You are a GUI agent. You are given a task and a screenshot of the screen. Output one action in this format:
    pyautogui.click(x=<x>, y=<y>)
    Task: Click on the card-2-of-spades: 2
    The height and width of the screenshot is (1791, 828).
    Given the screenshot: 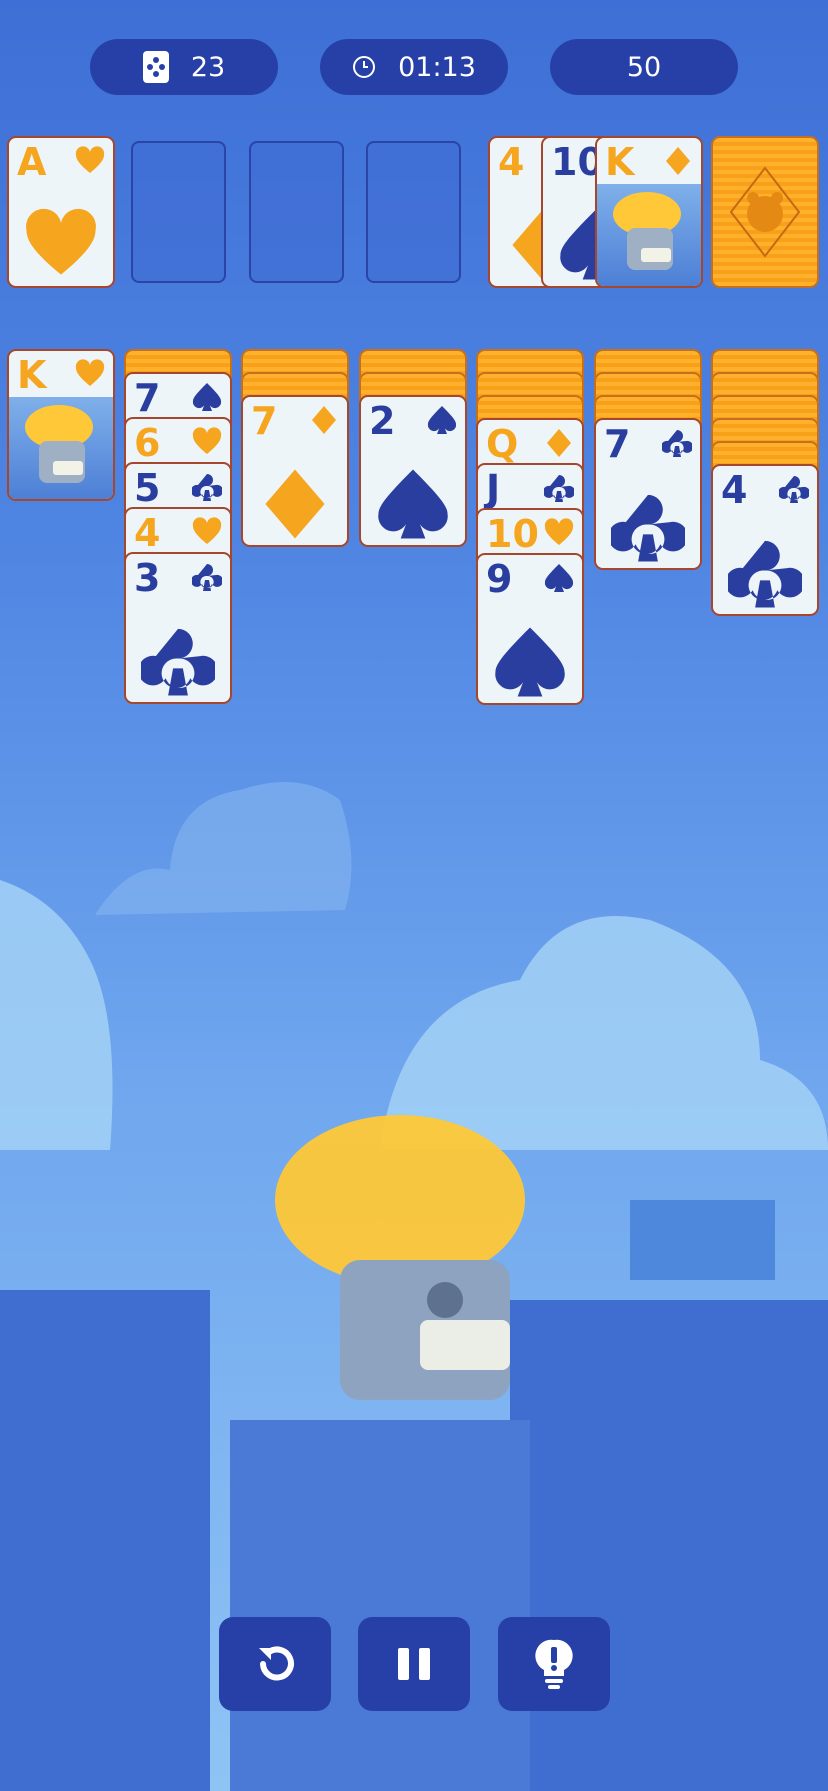 What is the action you would take?
    pyautogui.click(x=413, y=471)
    